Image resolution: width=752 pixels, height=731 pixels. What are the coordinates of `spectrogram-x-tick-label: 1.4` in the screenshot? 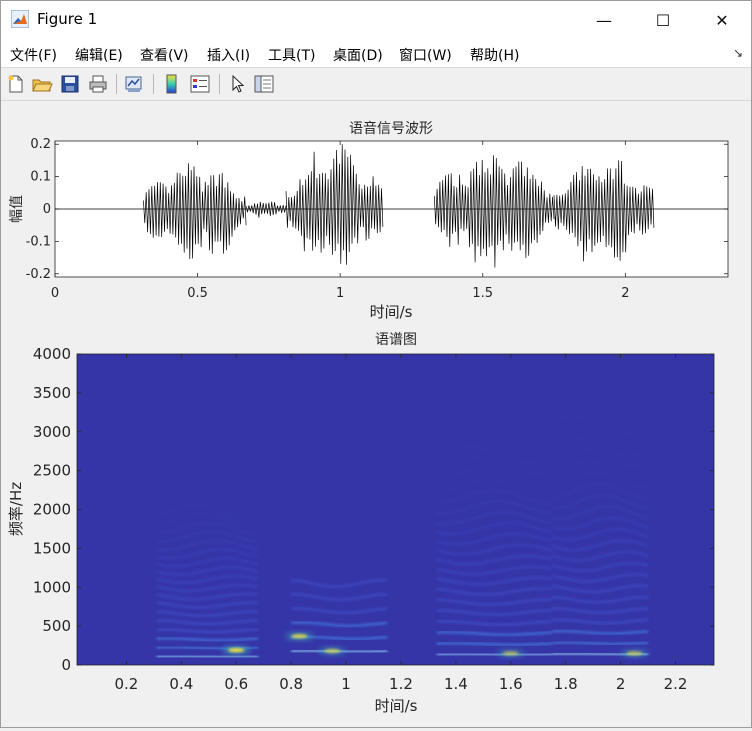 It's located at (456, 684).